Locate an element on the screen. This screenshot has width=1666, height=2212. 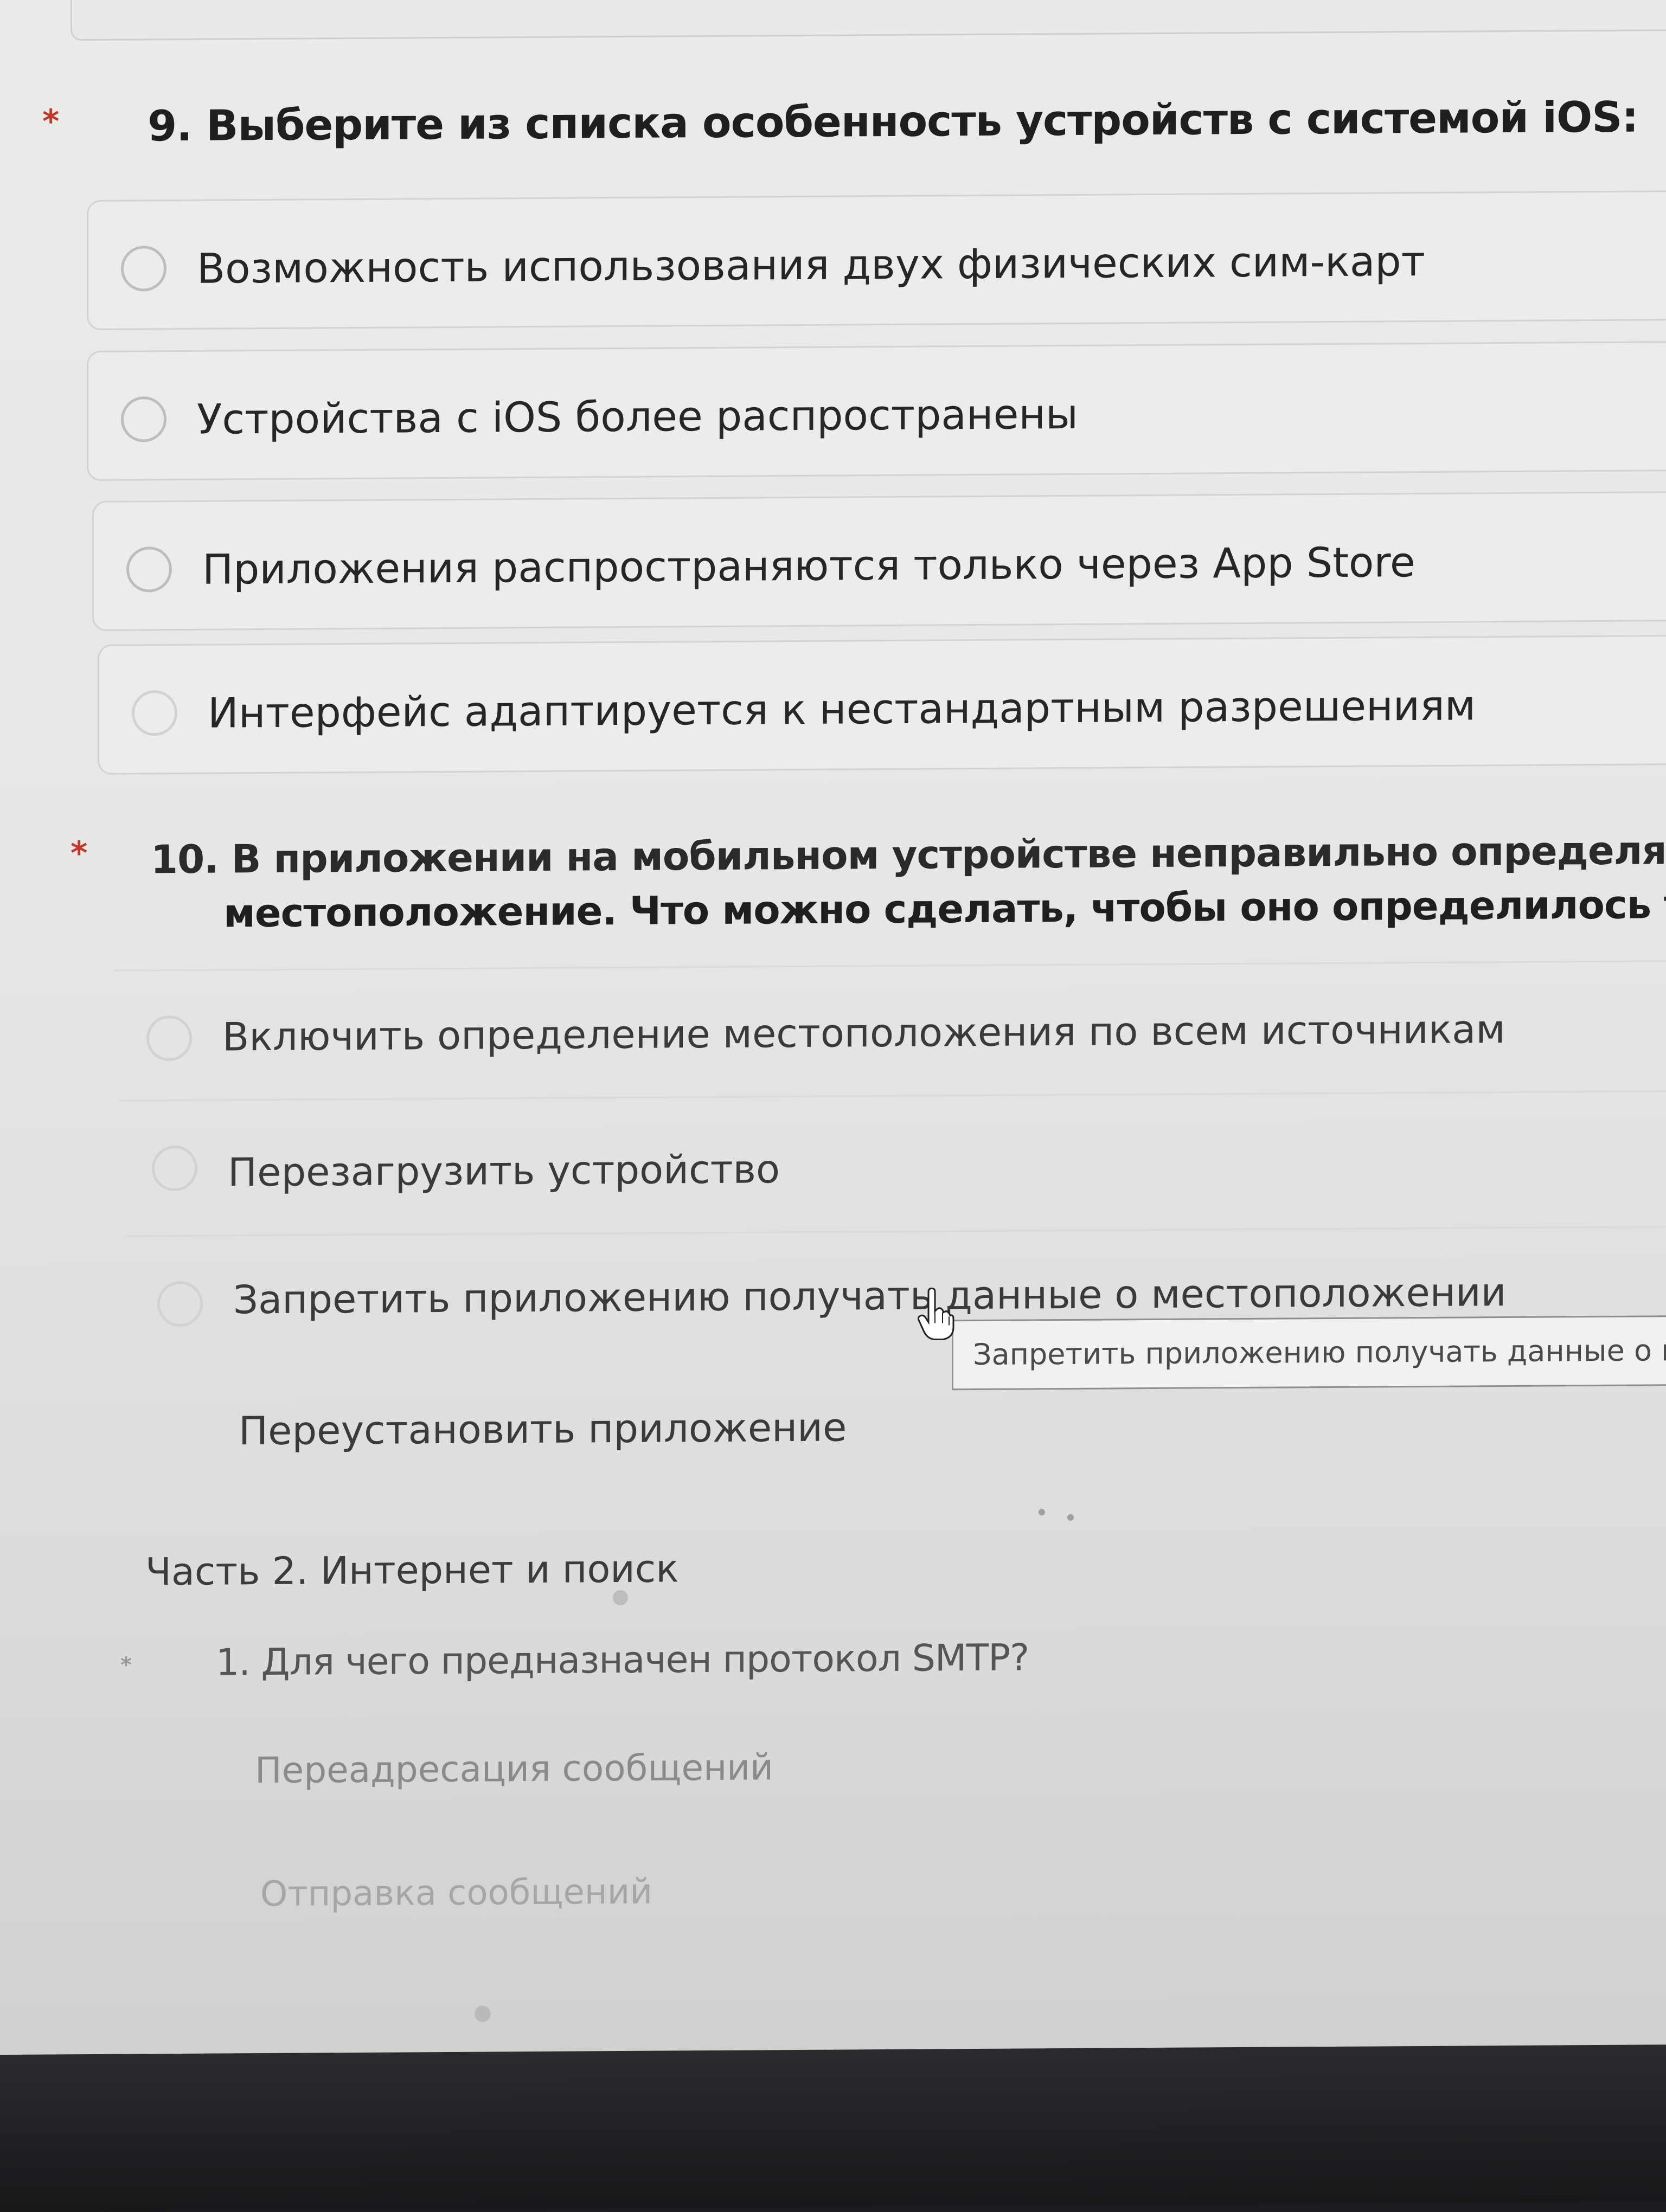
p2-q1-option-1: Переадресация сообщений is located at coordinates (906, 1781).